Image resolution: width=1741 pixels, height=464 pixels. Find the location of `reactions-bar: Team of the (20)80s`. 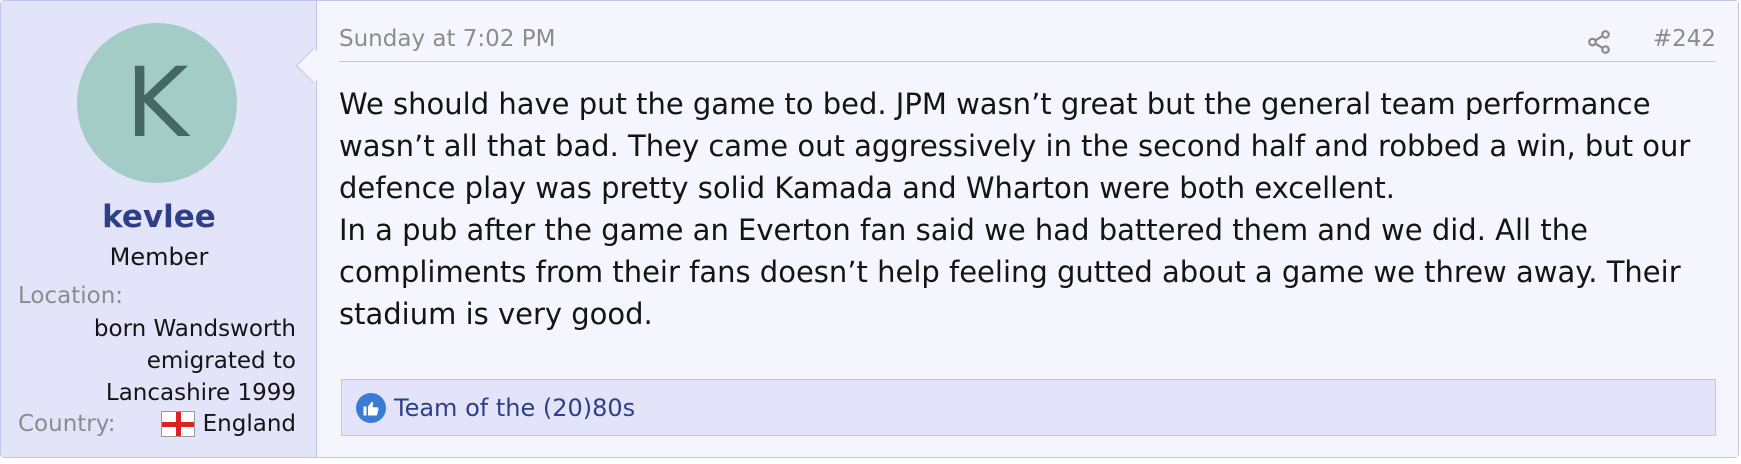

reactions-bar: Team of the (20)80s is located at coordinates (1028, 407).